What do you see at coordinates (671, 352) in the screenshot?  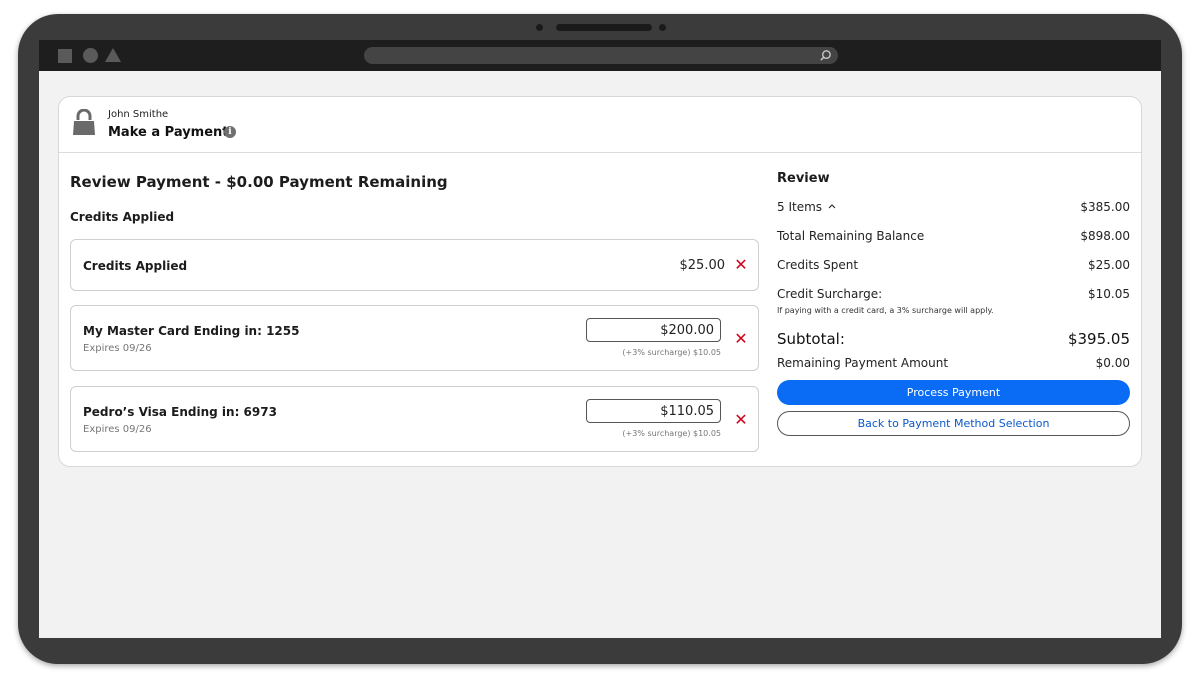 I see `mastercard-surcharge: (+3% surcharge) $10.05` at bounding box center [671, 352].